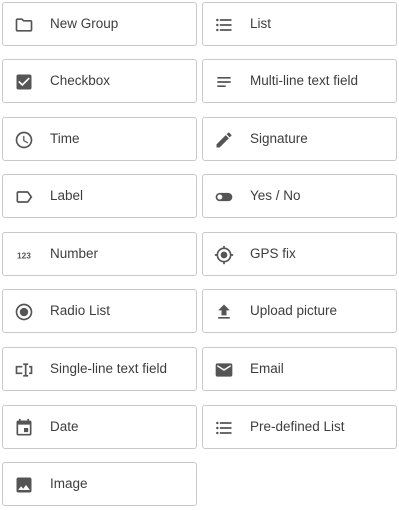 This screenshot has height=510, width=399. Describe the element at coordinates (84, 23) in the screenshot. I see `new-group-label: New Group` at that location.